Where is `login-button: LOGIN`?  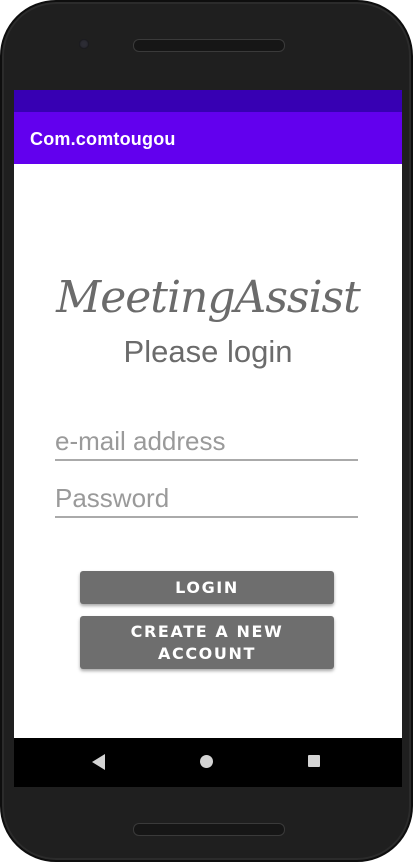 login-button: LOGIN is located at coordinates (207, 587).